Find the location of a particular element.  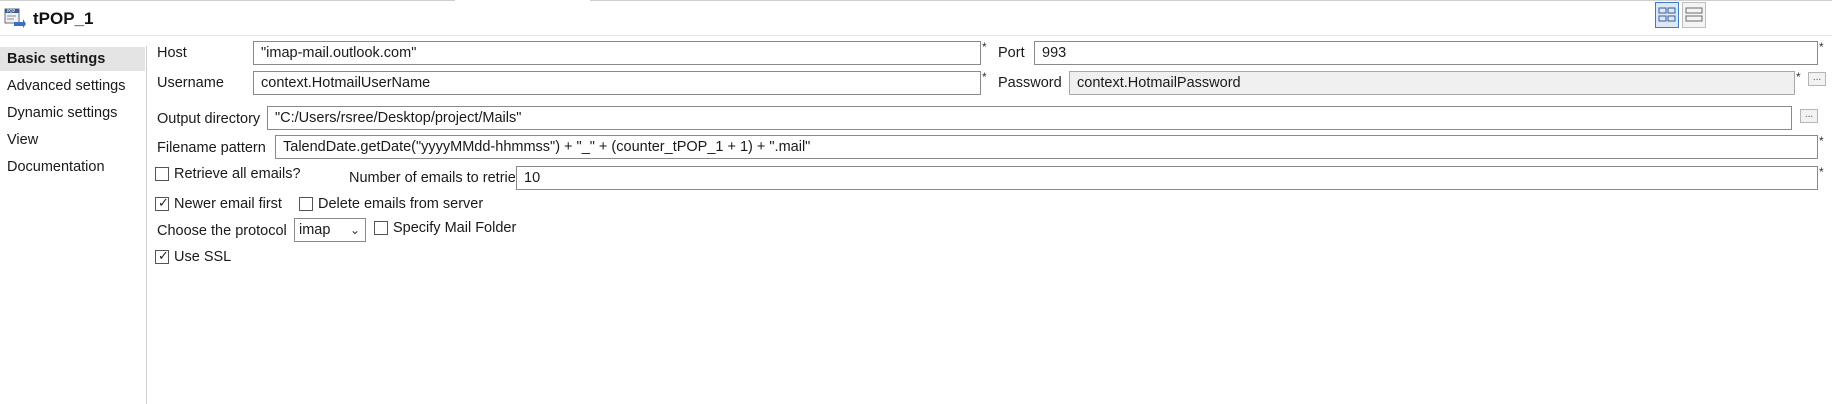

host-label: Host is located at coordinates (172, 53).